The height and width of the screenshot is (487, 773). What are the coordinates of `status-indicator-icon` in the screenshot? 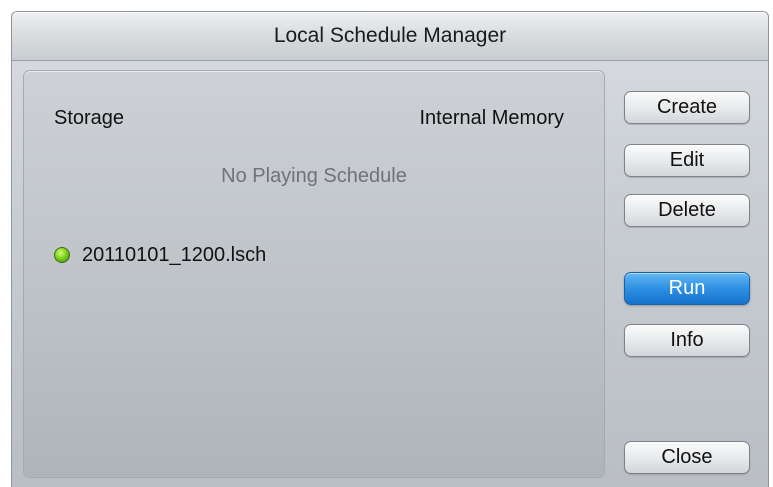 It's located at (62, 255).